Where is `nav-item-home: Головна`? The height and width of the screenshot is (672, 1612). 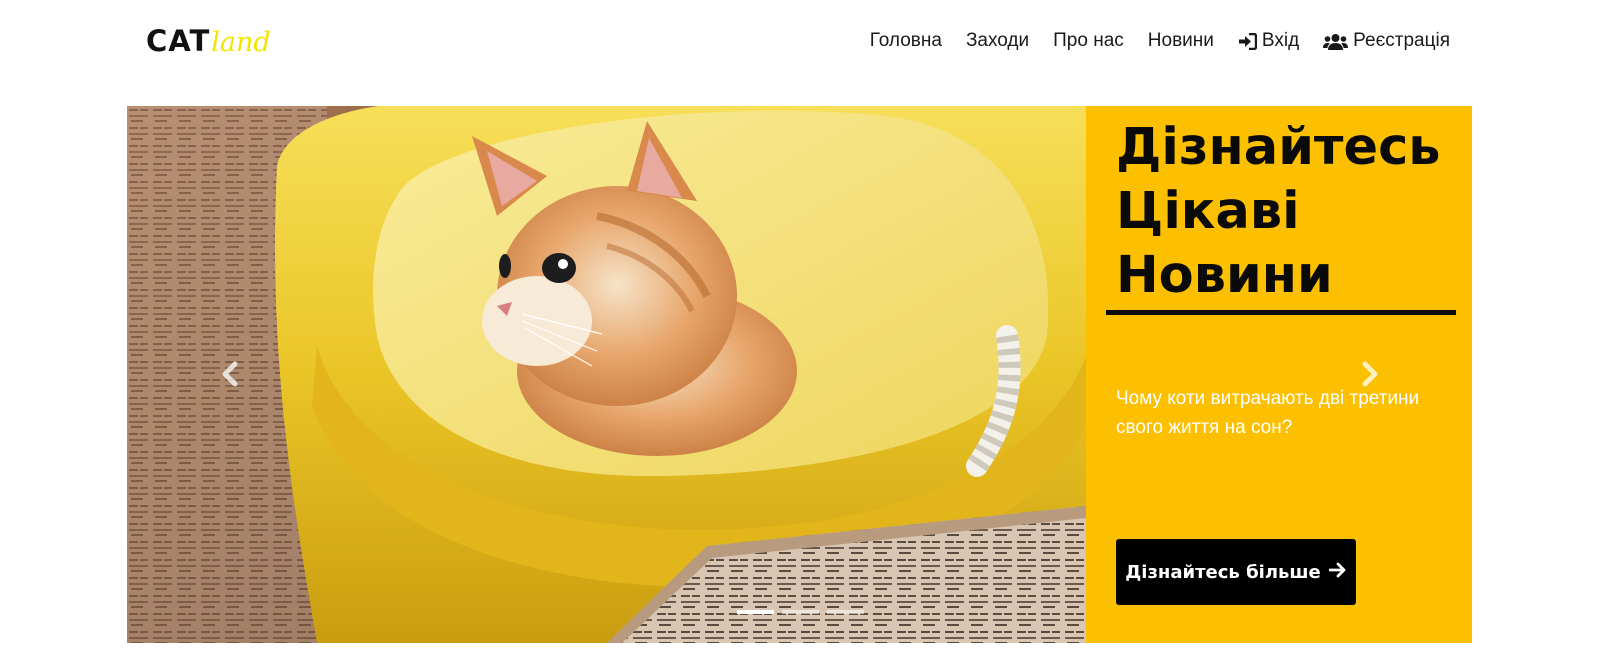 nav-item-home: Головна is located at coordinates (906, 41).